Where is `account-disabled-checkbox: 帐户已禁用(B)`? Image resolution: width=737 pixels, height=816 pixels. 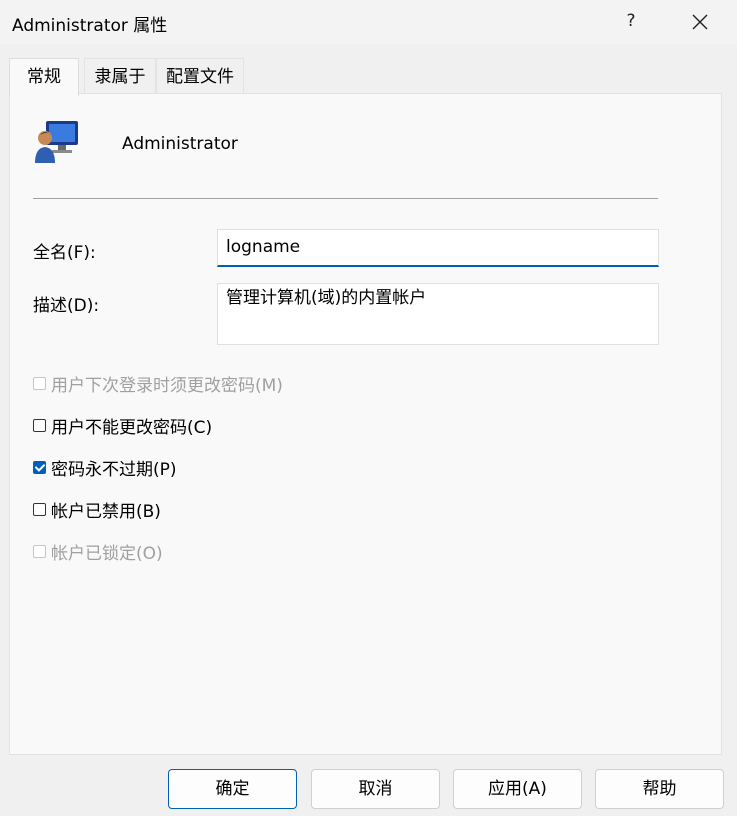 account-disabled-checkbox: 帐户已禁用(B) is located at coordinates (97, 509).